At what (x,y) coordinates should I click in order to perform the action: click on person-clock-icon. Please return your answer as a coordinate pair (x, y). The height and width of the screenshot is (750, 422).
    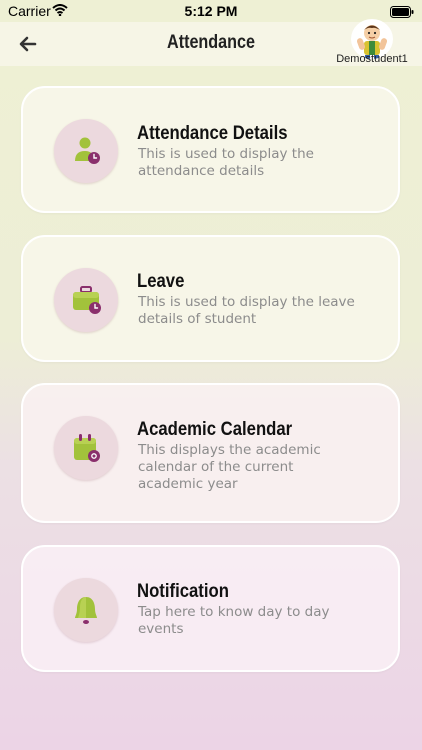
    Looking at the image, I should click on (87, 150).